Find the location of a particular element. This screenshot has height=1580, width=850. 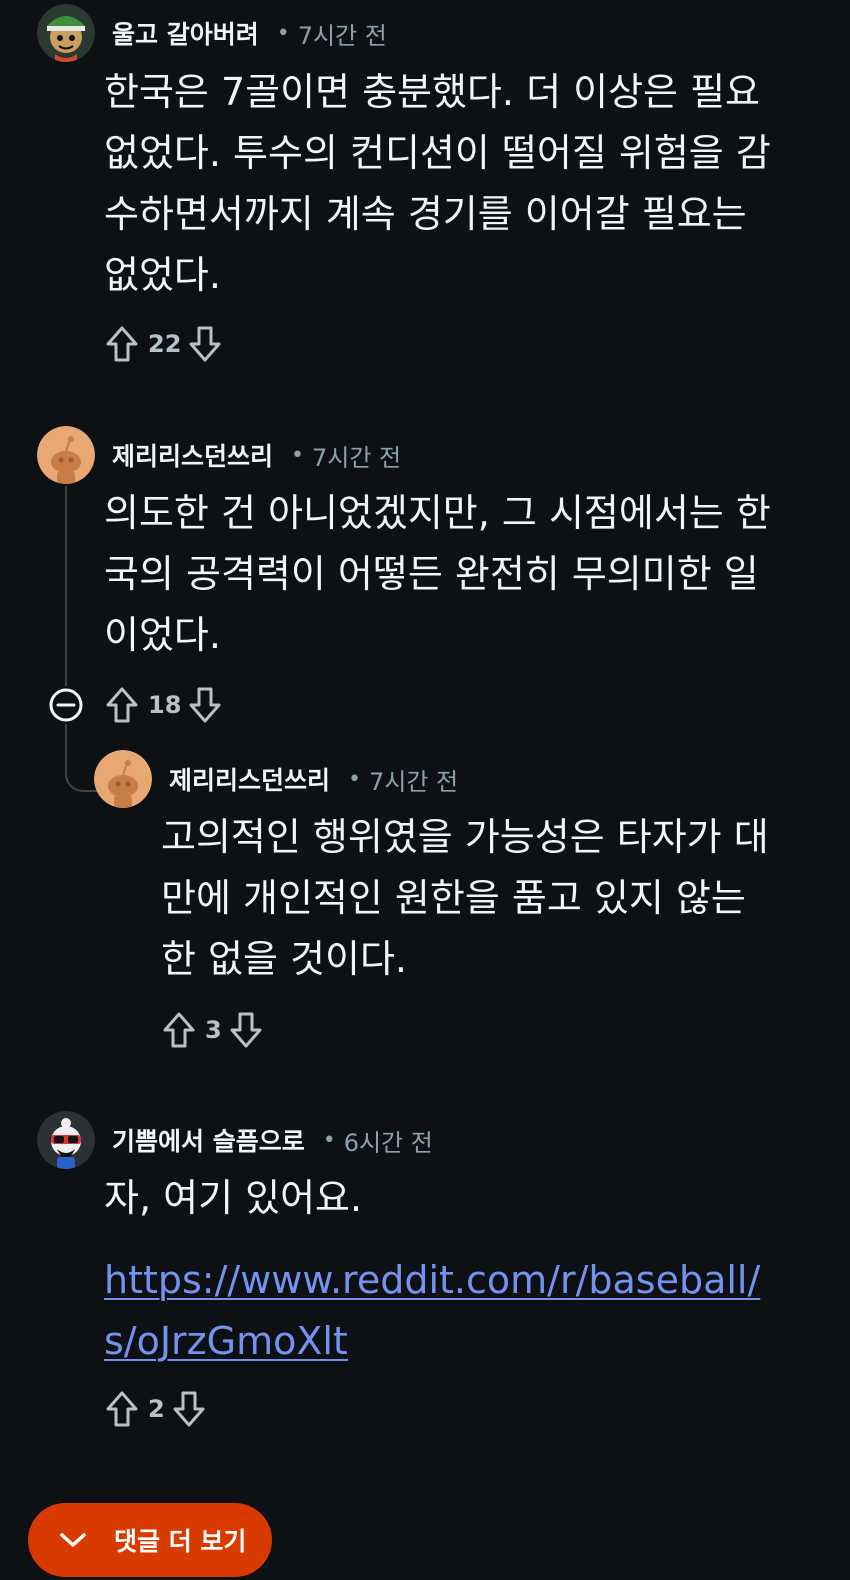

vote-bar: 22 is located at coordinates (163, 344).